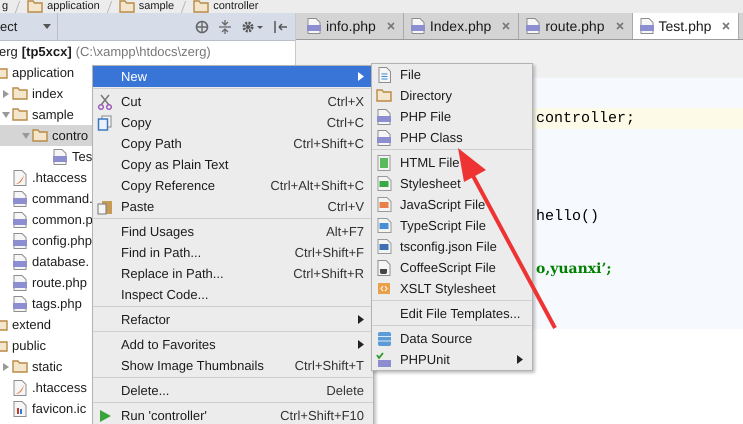  What do you see at coordinates (59, 282) in the screenshot?
I see `file-name: route.php` at bounding box center [59, 282].